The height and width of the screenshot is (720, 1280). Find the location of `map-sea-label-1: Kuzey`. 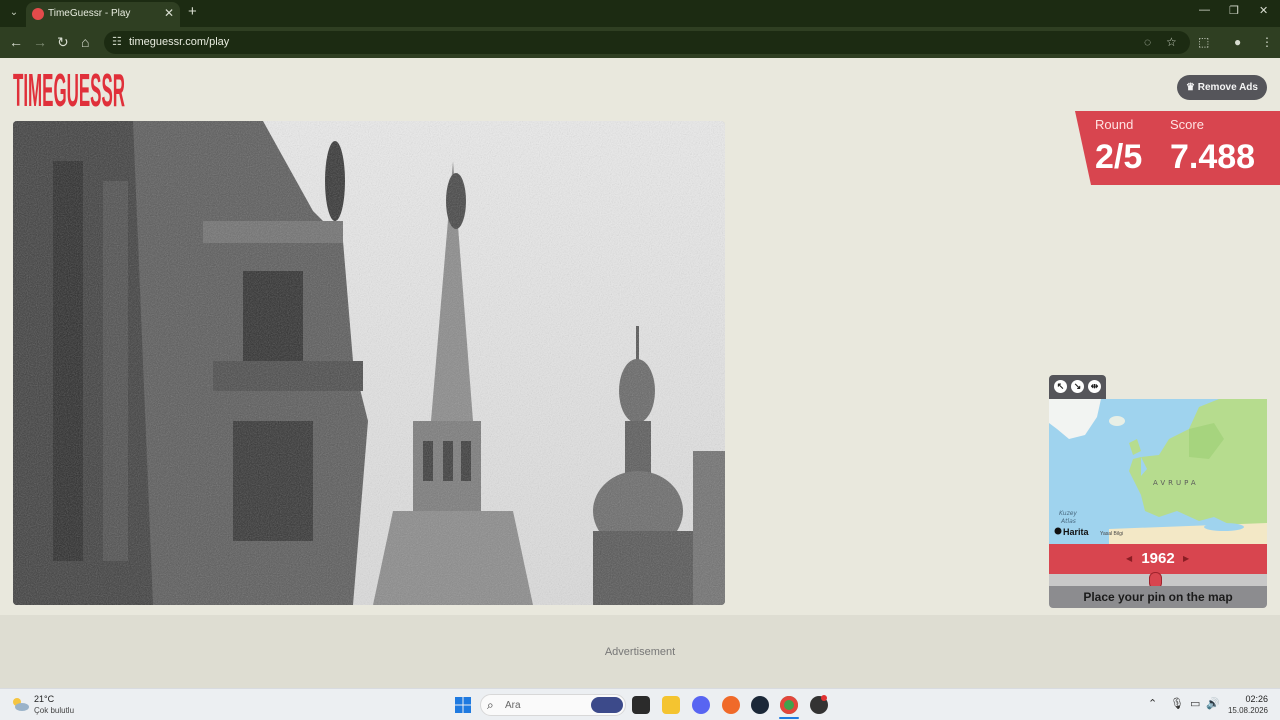

map-sea-label-1: Kuzey is located at coordinates (1068, 513).